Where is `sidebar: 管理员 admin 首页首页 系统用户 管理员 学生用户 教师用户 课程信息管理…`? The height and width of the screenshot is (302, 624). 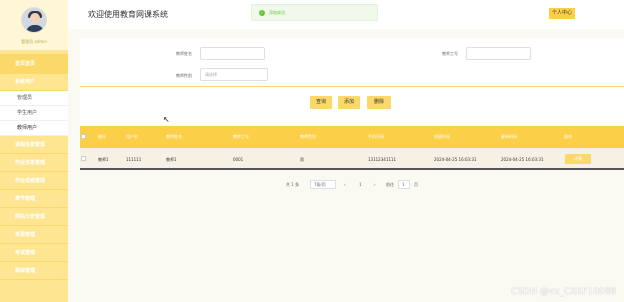 sidebar: 管理员 admin 首页首页 系统用户 管理员 学生用户 教师用户 课程信息管理… is located at coordinates (34, 151).